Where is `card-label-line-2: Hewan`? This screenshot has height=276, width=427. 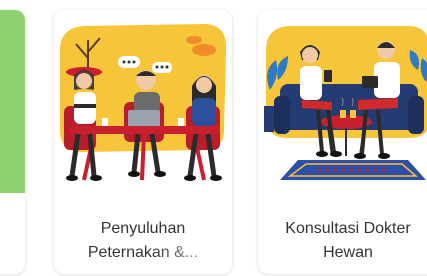
card-label-line-2: Hewan is located at coordinates (348, 252).